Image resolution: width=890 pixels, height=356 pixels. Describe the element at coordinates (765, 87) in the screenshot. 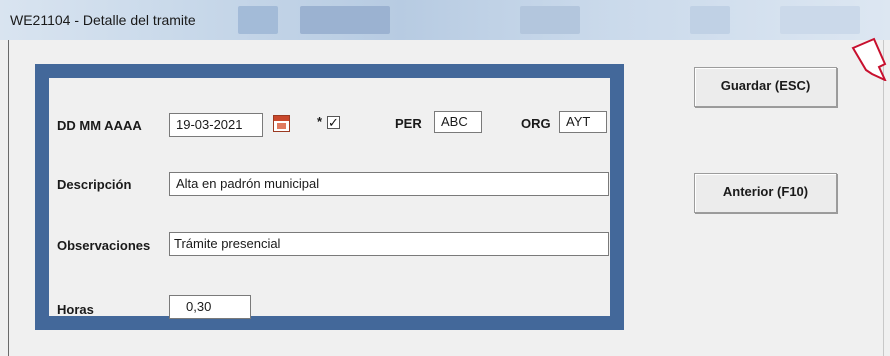

I see `guardar-button: Guardar (ESC)` at that location.